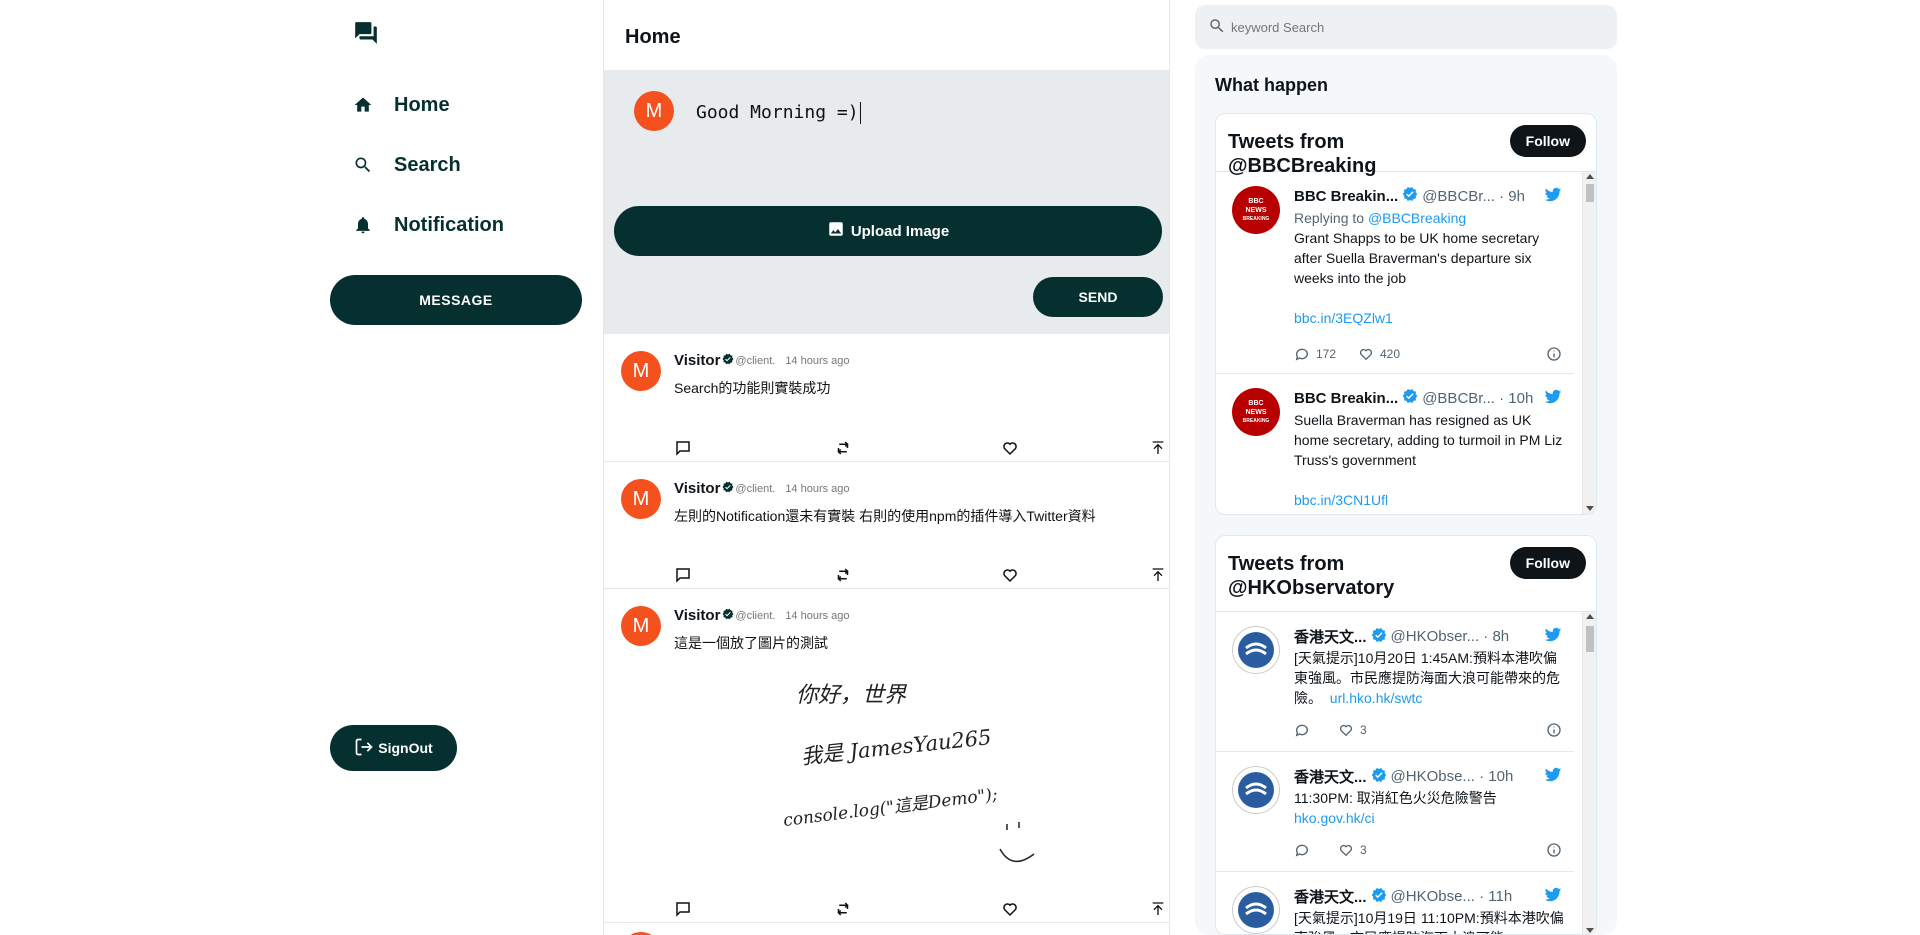 This screenshot has height=935, width=1920. I want to click on send-button: SEND, so click(1098, 297).